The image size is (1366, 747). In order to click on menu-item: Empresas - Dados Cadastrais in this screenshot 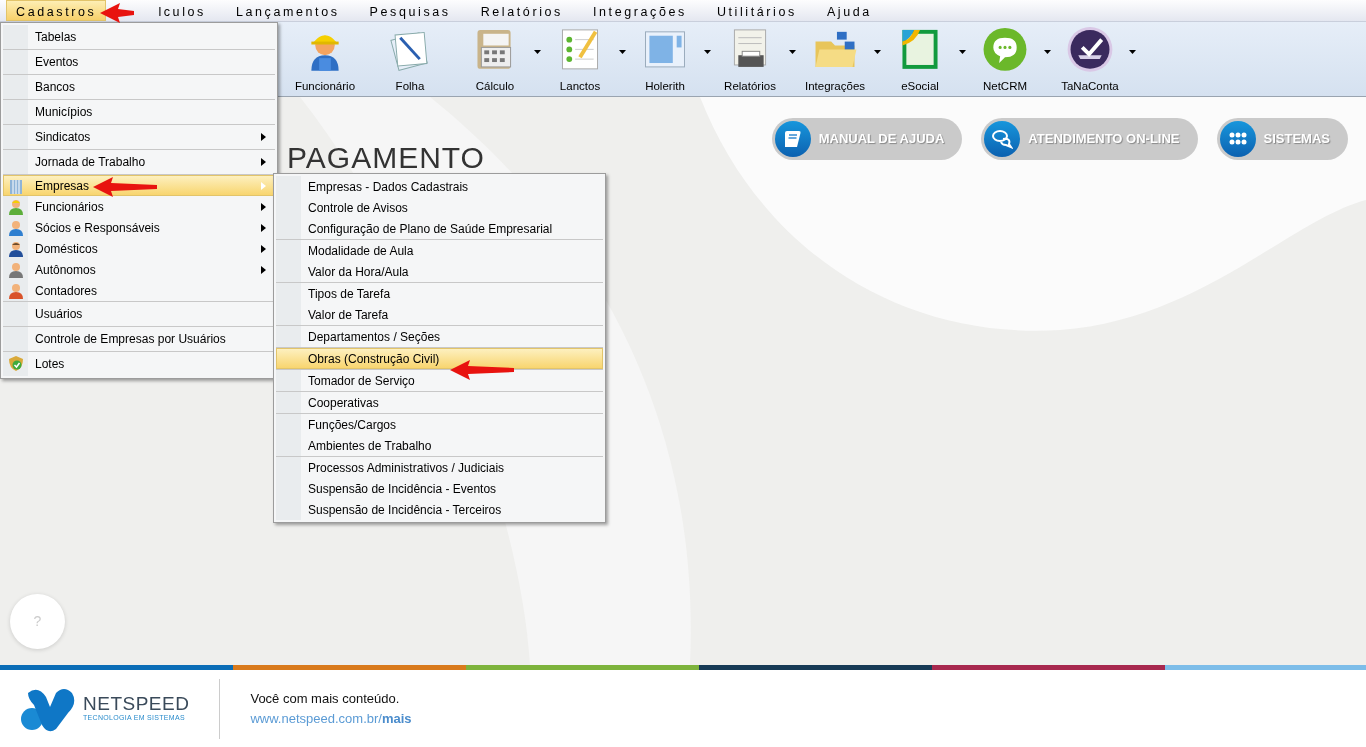, I will do `click(439, 186)`.